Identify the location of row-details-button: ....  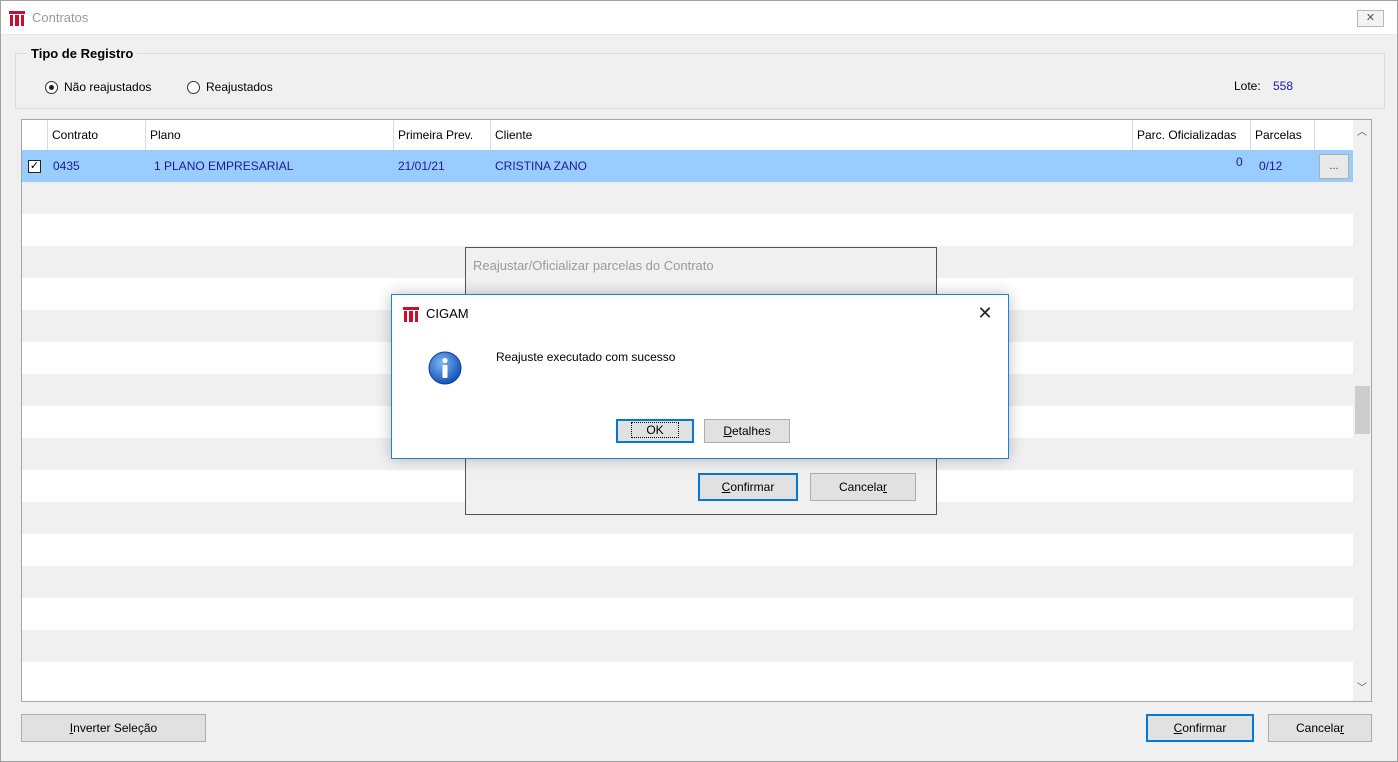
(1334, 166).